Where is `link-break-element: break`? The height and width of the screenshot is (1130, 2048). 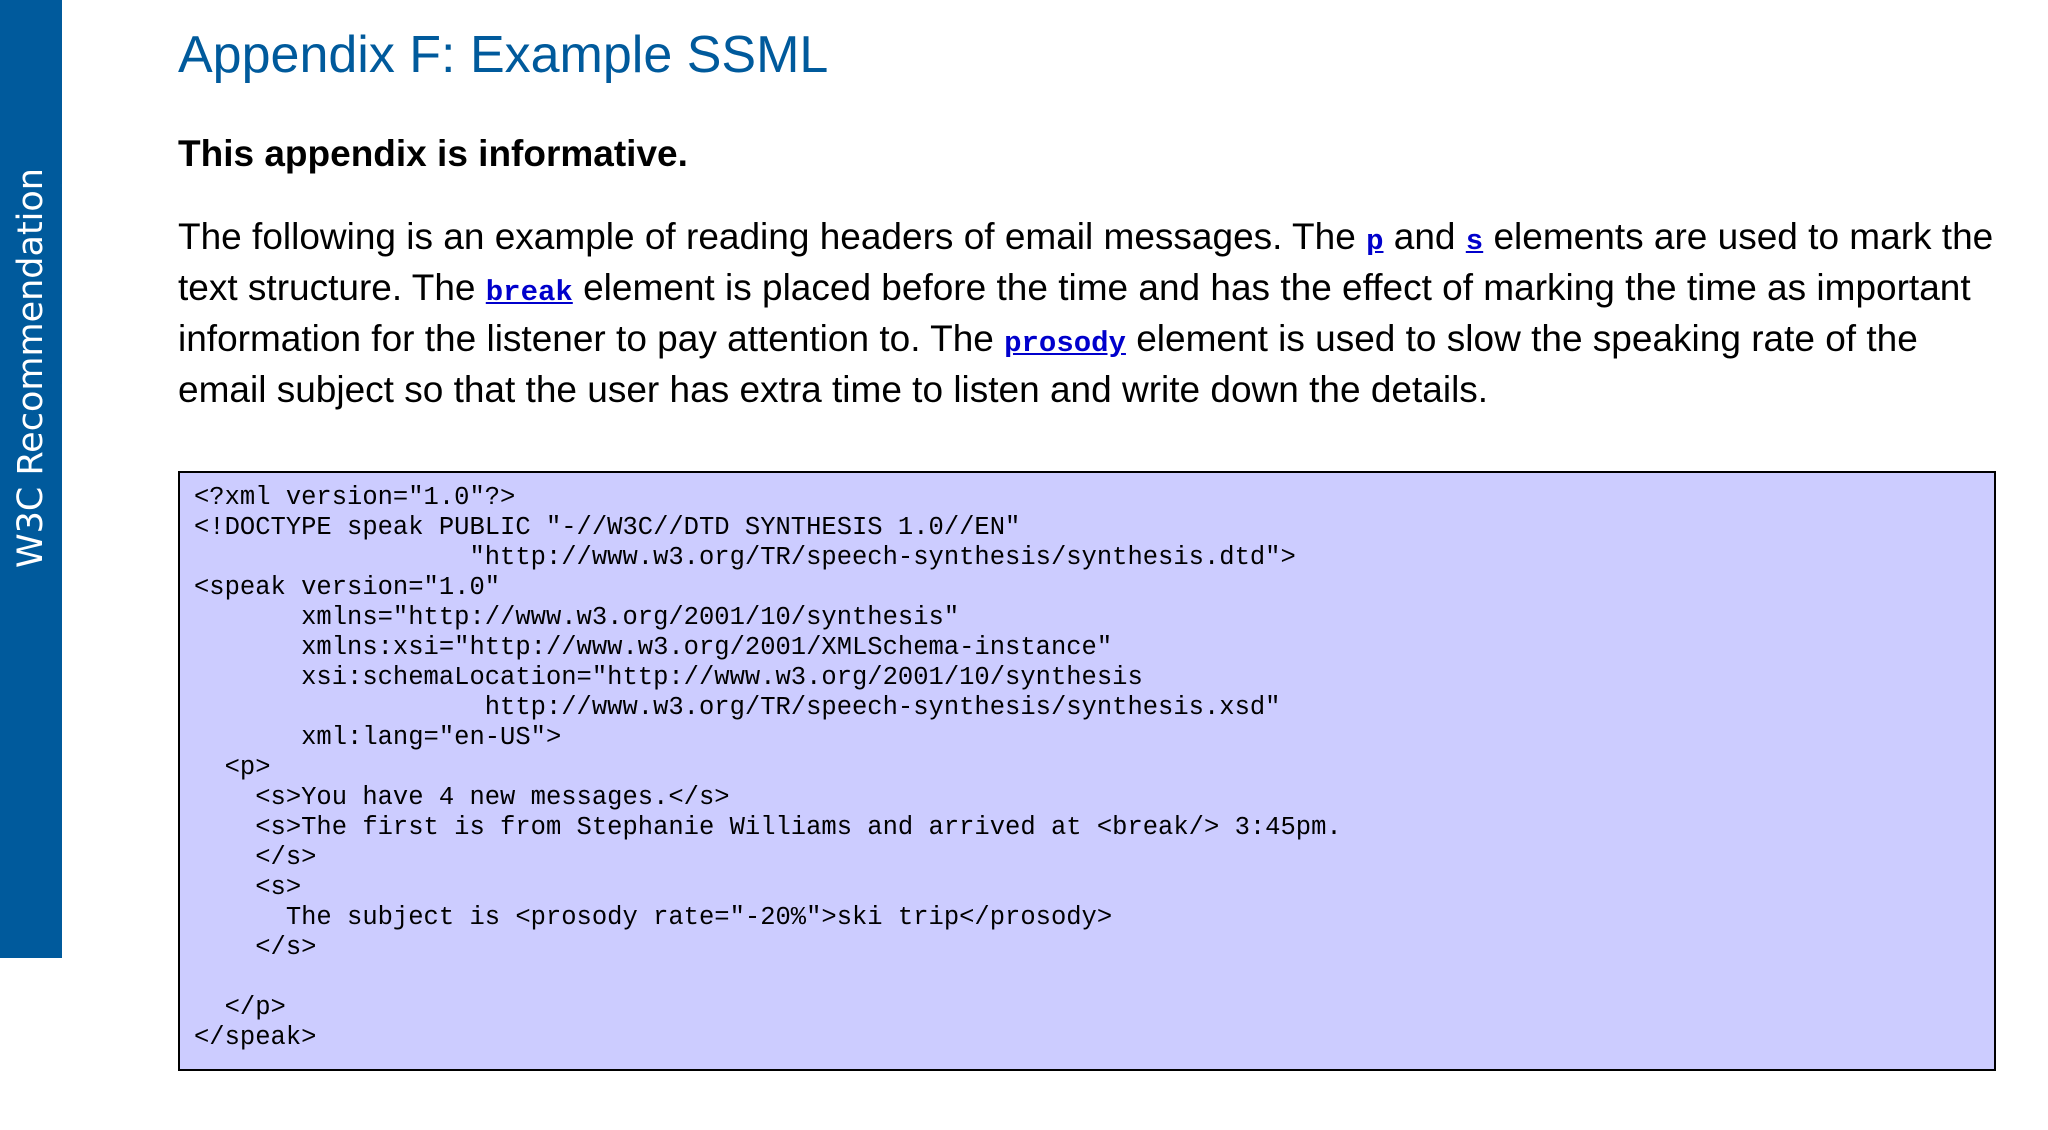 link-break-element: break is located at coordinates (529, 292).